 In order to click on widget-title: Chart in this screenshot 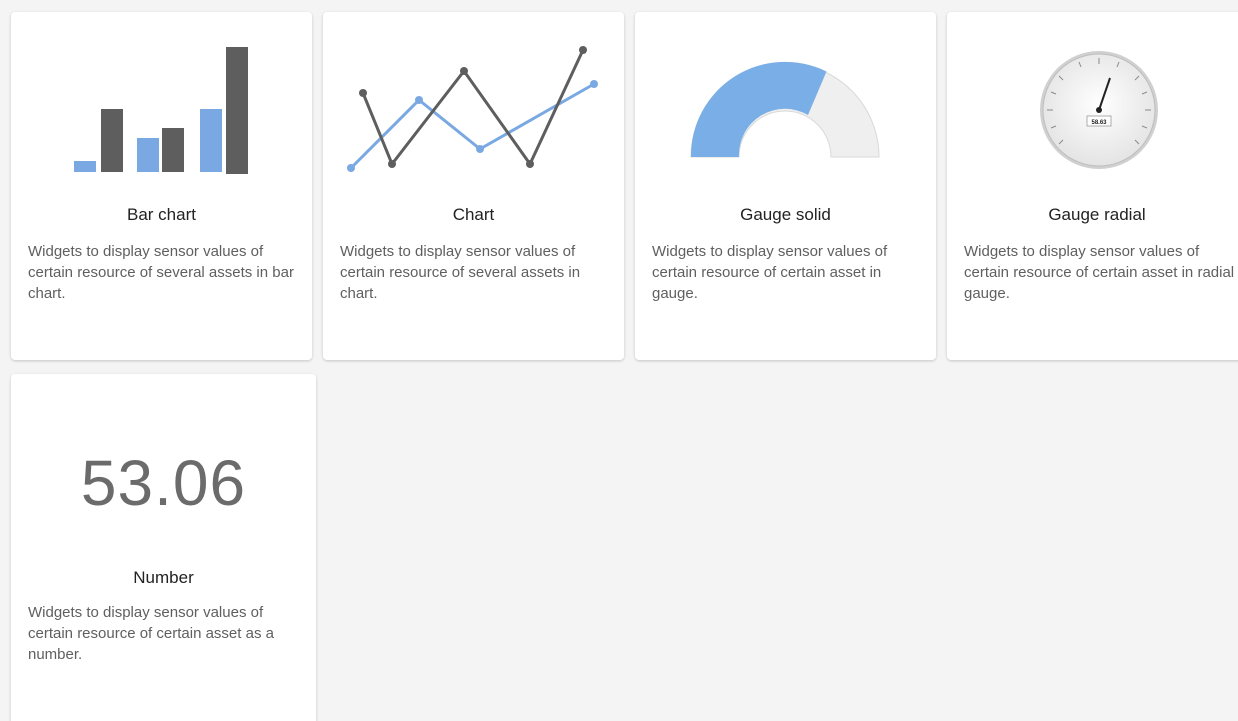, I will do `click(473, 214)`.